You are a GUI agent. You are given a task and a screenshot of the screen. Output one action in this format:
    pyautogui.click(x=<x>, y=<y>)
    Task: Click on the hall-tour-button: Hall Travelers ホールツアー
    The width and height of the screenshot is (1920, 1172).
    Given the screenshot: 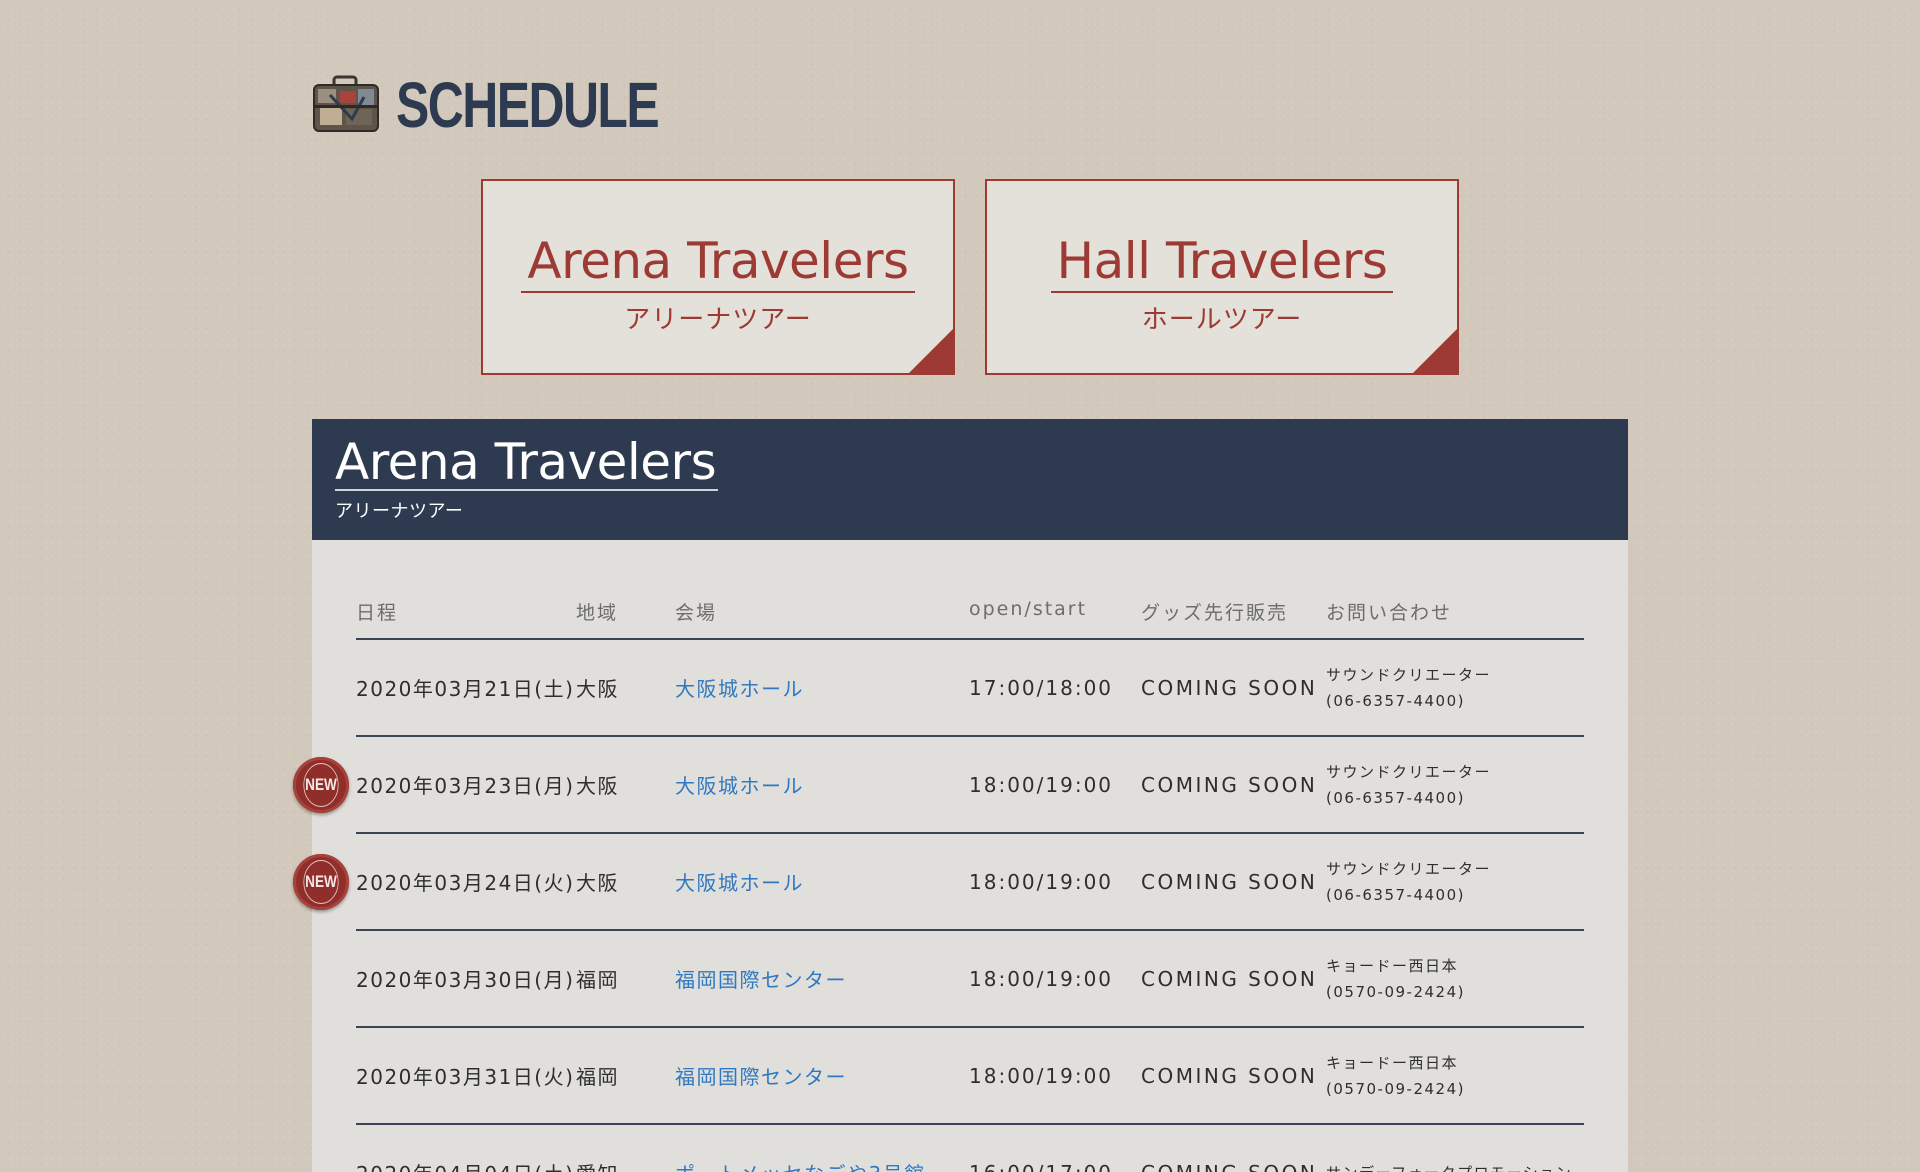 What is the action you would take?
    pyautogui.click(x=1222, y=277)
    